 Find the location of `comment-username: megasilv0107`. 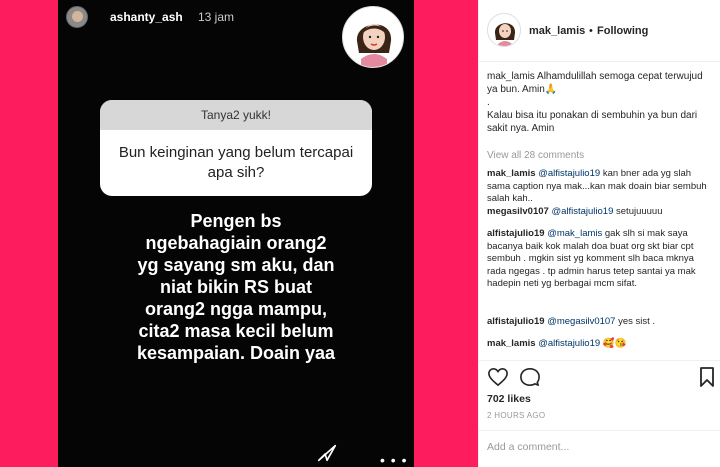

comment-username: megasilv0107 is located at coordinates (518, 211).